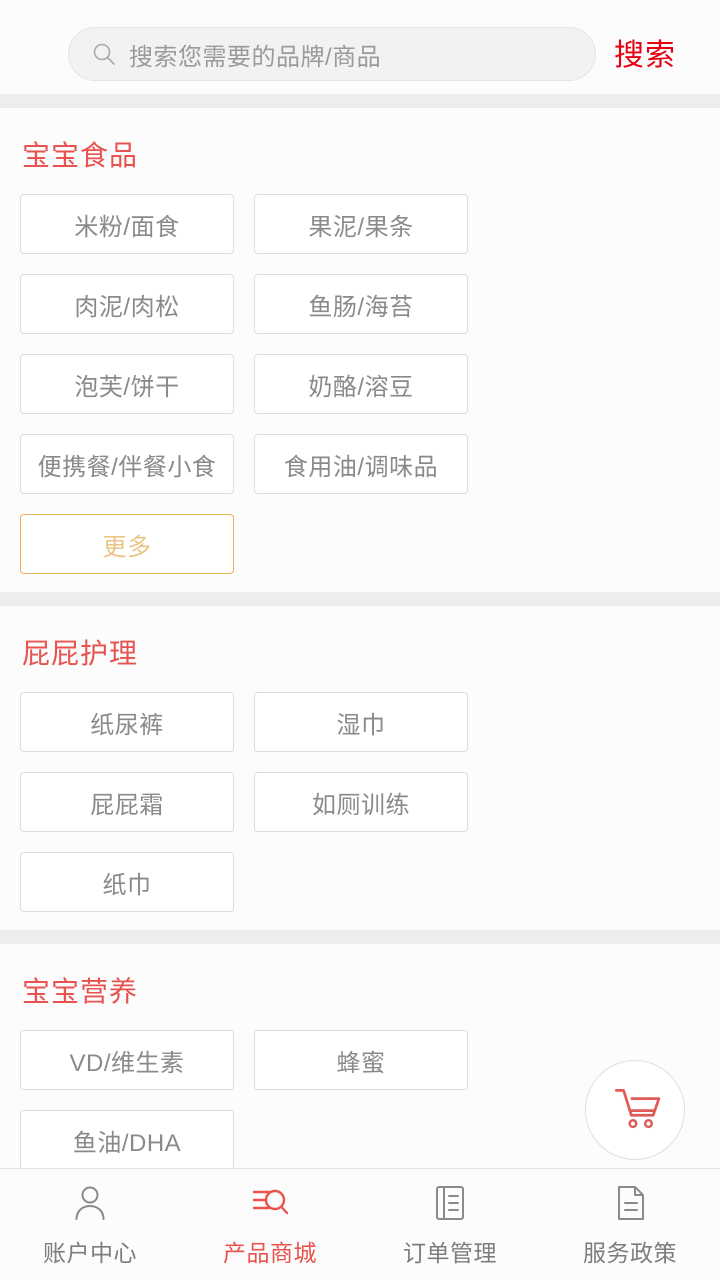 This screenshot has width=720, height=1280. What do you see at coordinates (127, 464) in the screenshot?
I see `category-chip: 便携餐/伴餐小食` at bounding box center [127, 464].